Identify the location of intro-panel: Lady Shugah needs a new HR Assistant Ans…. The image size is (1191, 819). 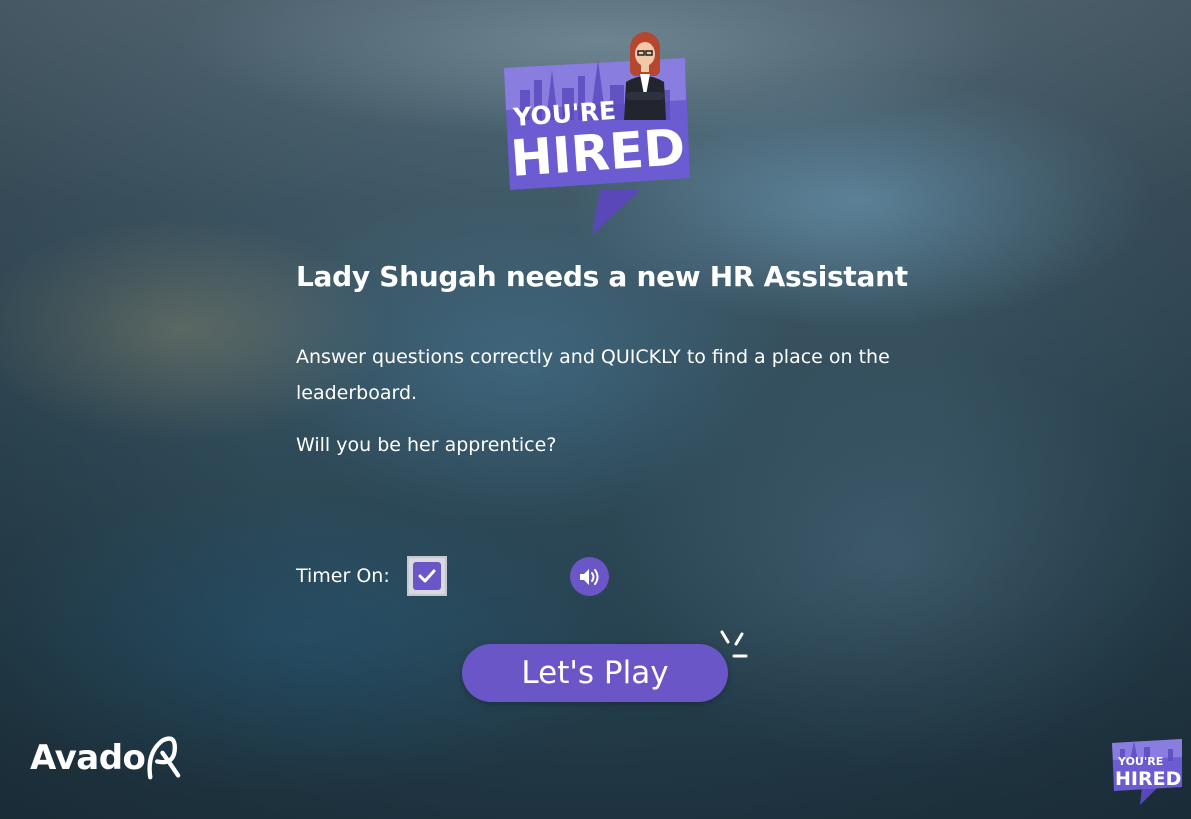
(606, 356).